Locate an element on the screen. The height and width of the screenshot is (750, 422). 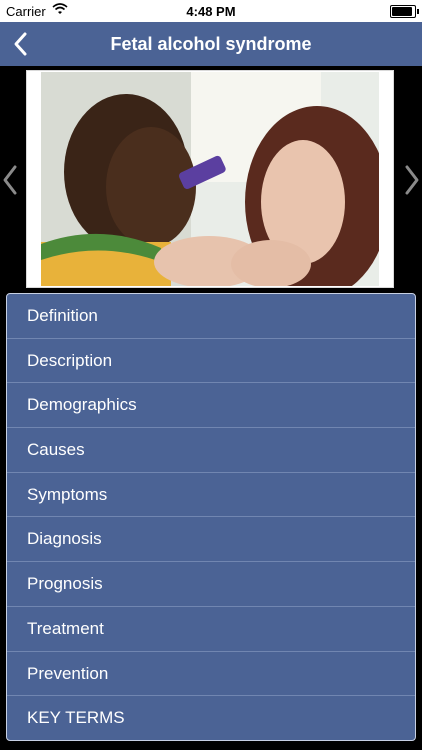
previous-image-icon is located at coordinates (10, 180).